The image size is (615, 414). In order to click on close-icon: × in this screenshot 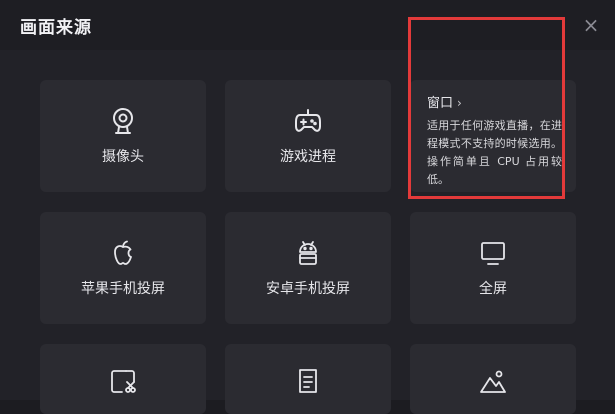, I will do `click(591, 25)`.